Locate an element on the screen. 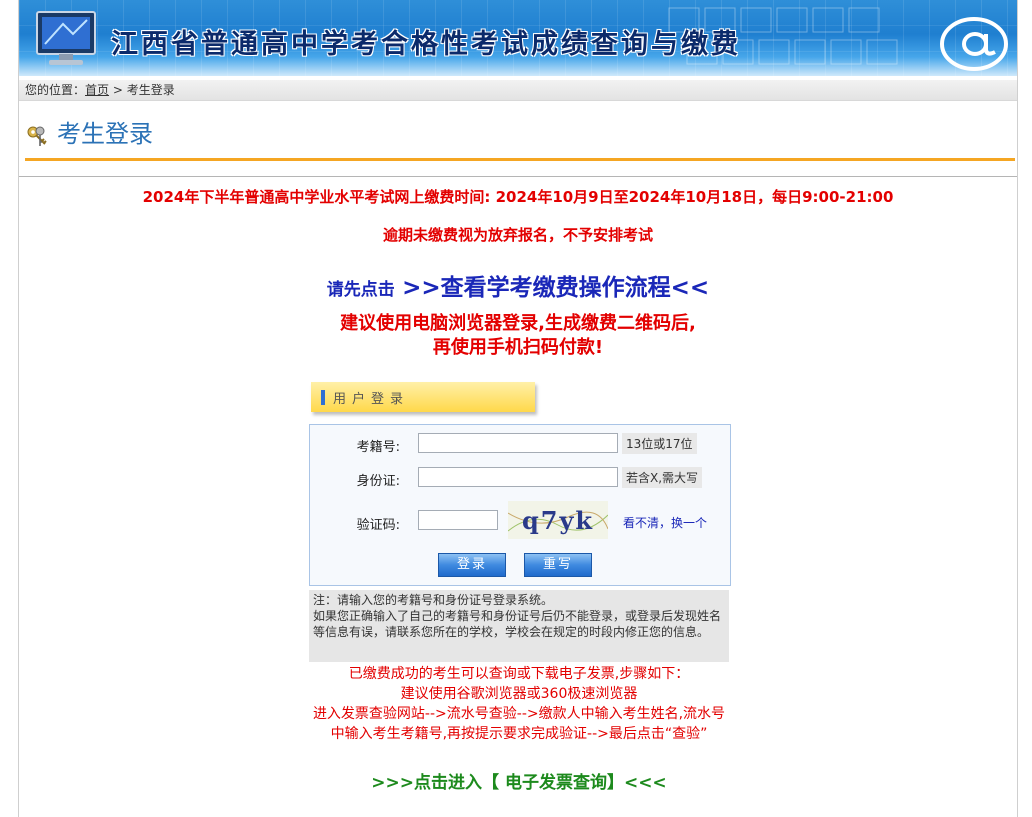 Image resolution: width=1032 pixels, height=817 pixels. login-button: 登录 is located at coordinates (472, 565).